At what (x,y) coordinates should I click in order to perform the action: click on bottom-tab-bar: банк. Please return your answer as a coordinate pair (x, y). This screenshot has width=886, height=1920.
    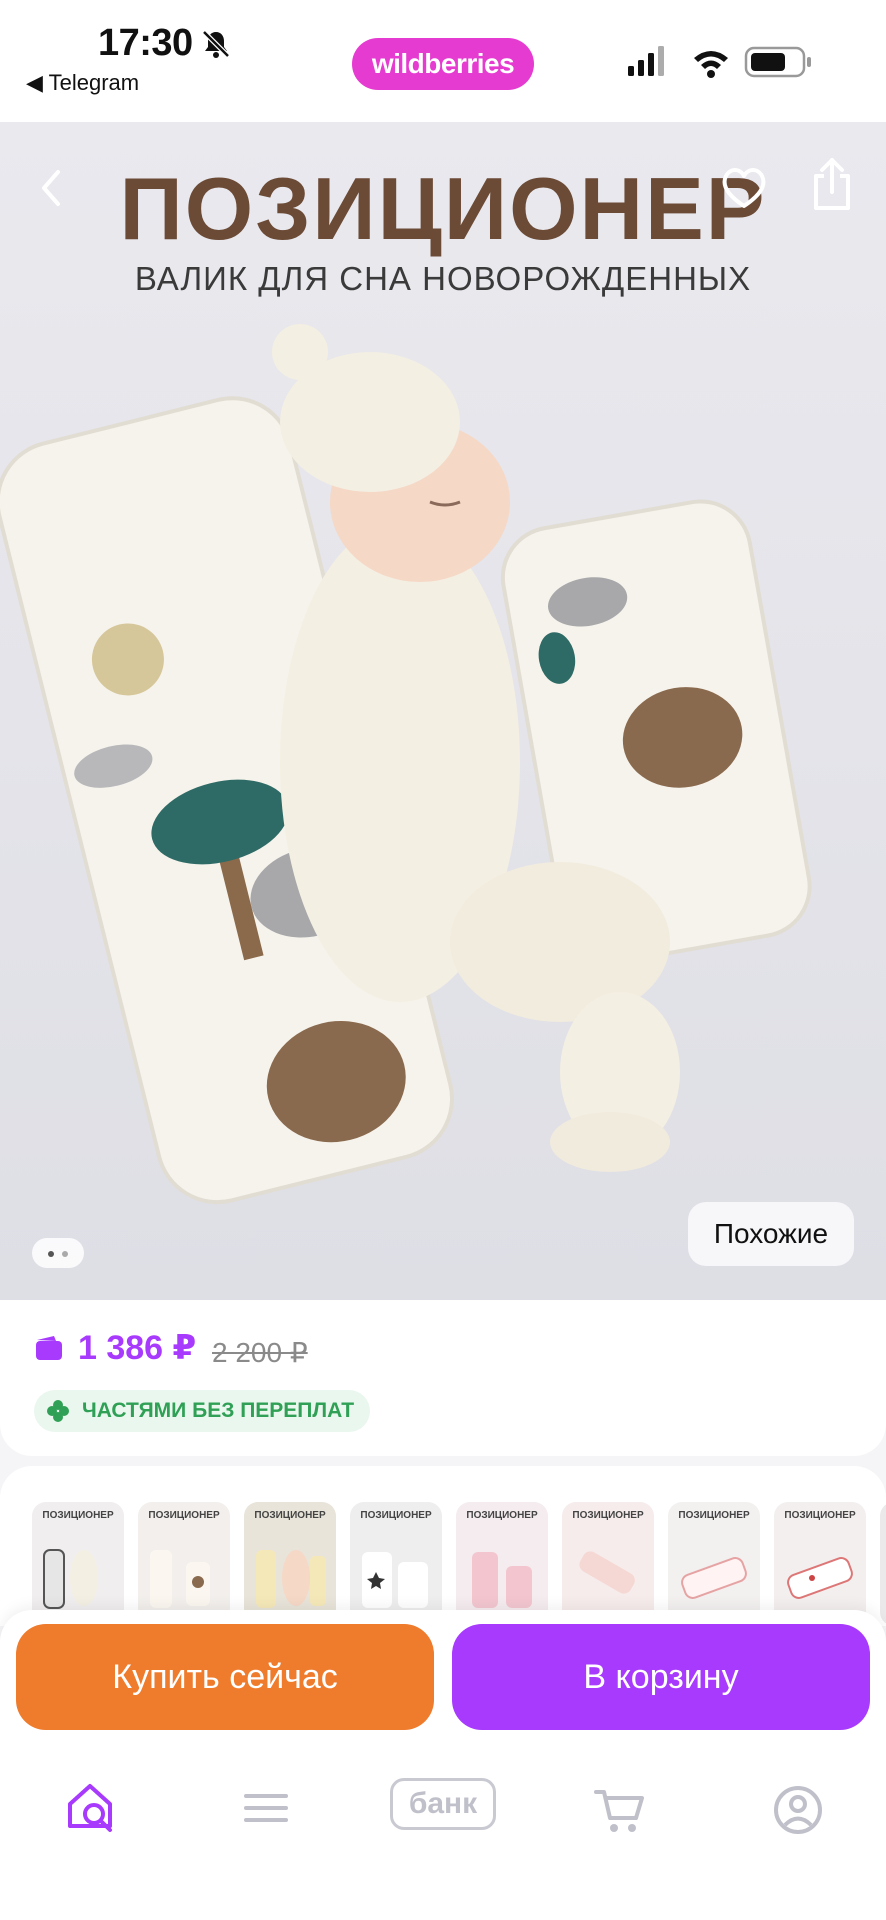
    Looking at the image, I should click on (443, 1840).